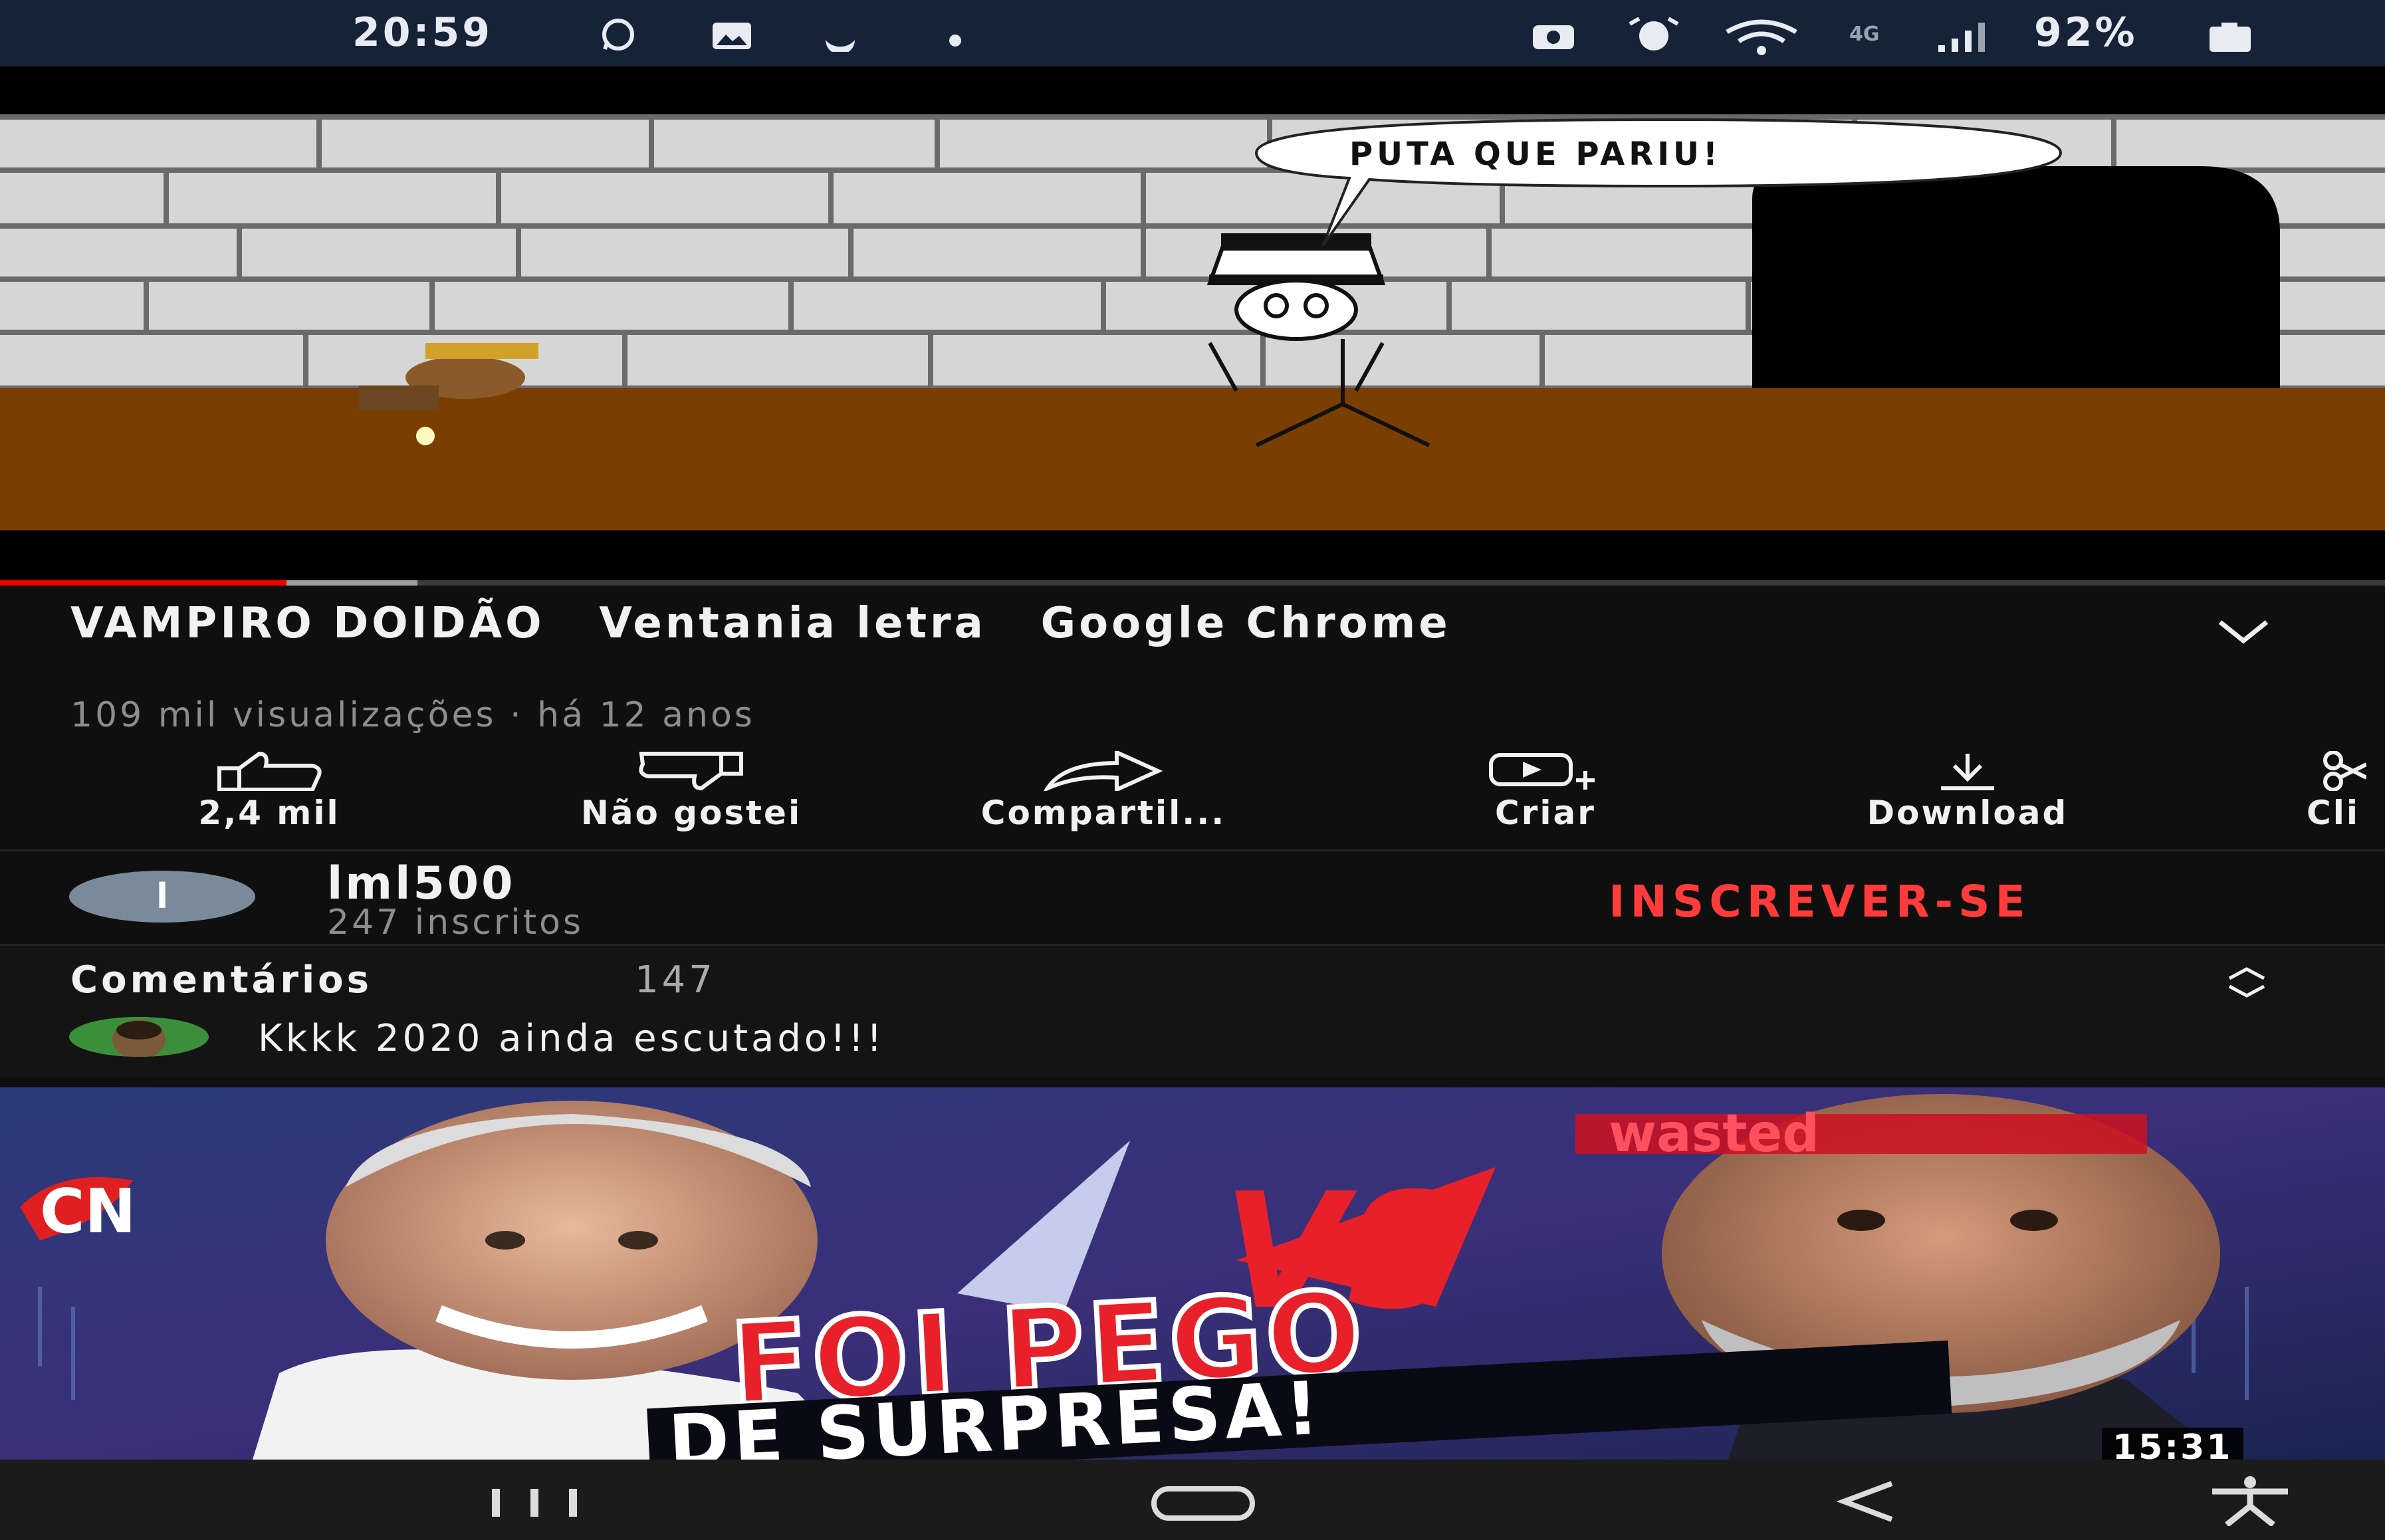 The image size is (2385, 1540). What do you see at coordinates (269, 771) in the screenshot?
I see `thumbs-up-icon` at bounding box center [269, 771].